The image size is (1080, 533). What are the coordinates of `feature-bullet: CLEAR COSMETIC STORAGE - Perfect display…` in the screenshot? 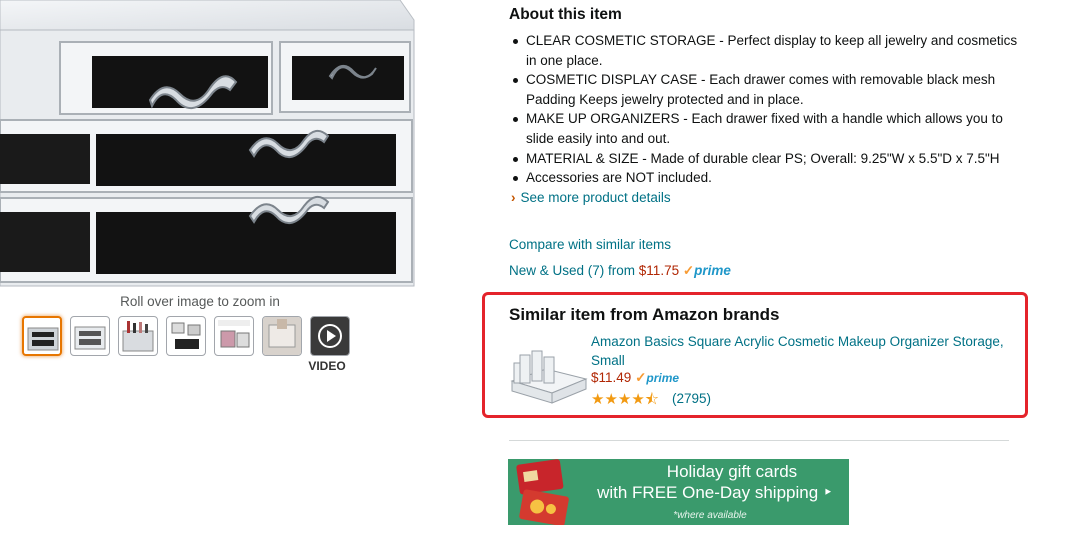 It's located at (764, 50).